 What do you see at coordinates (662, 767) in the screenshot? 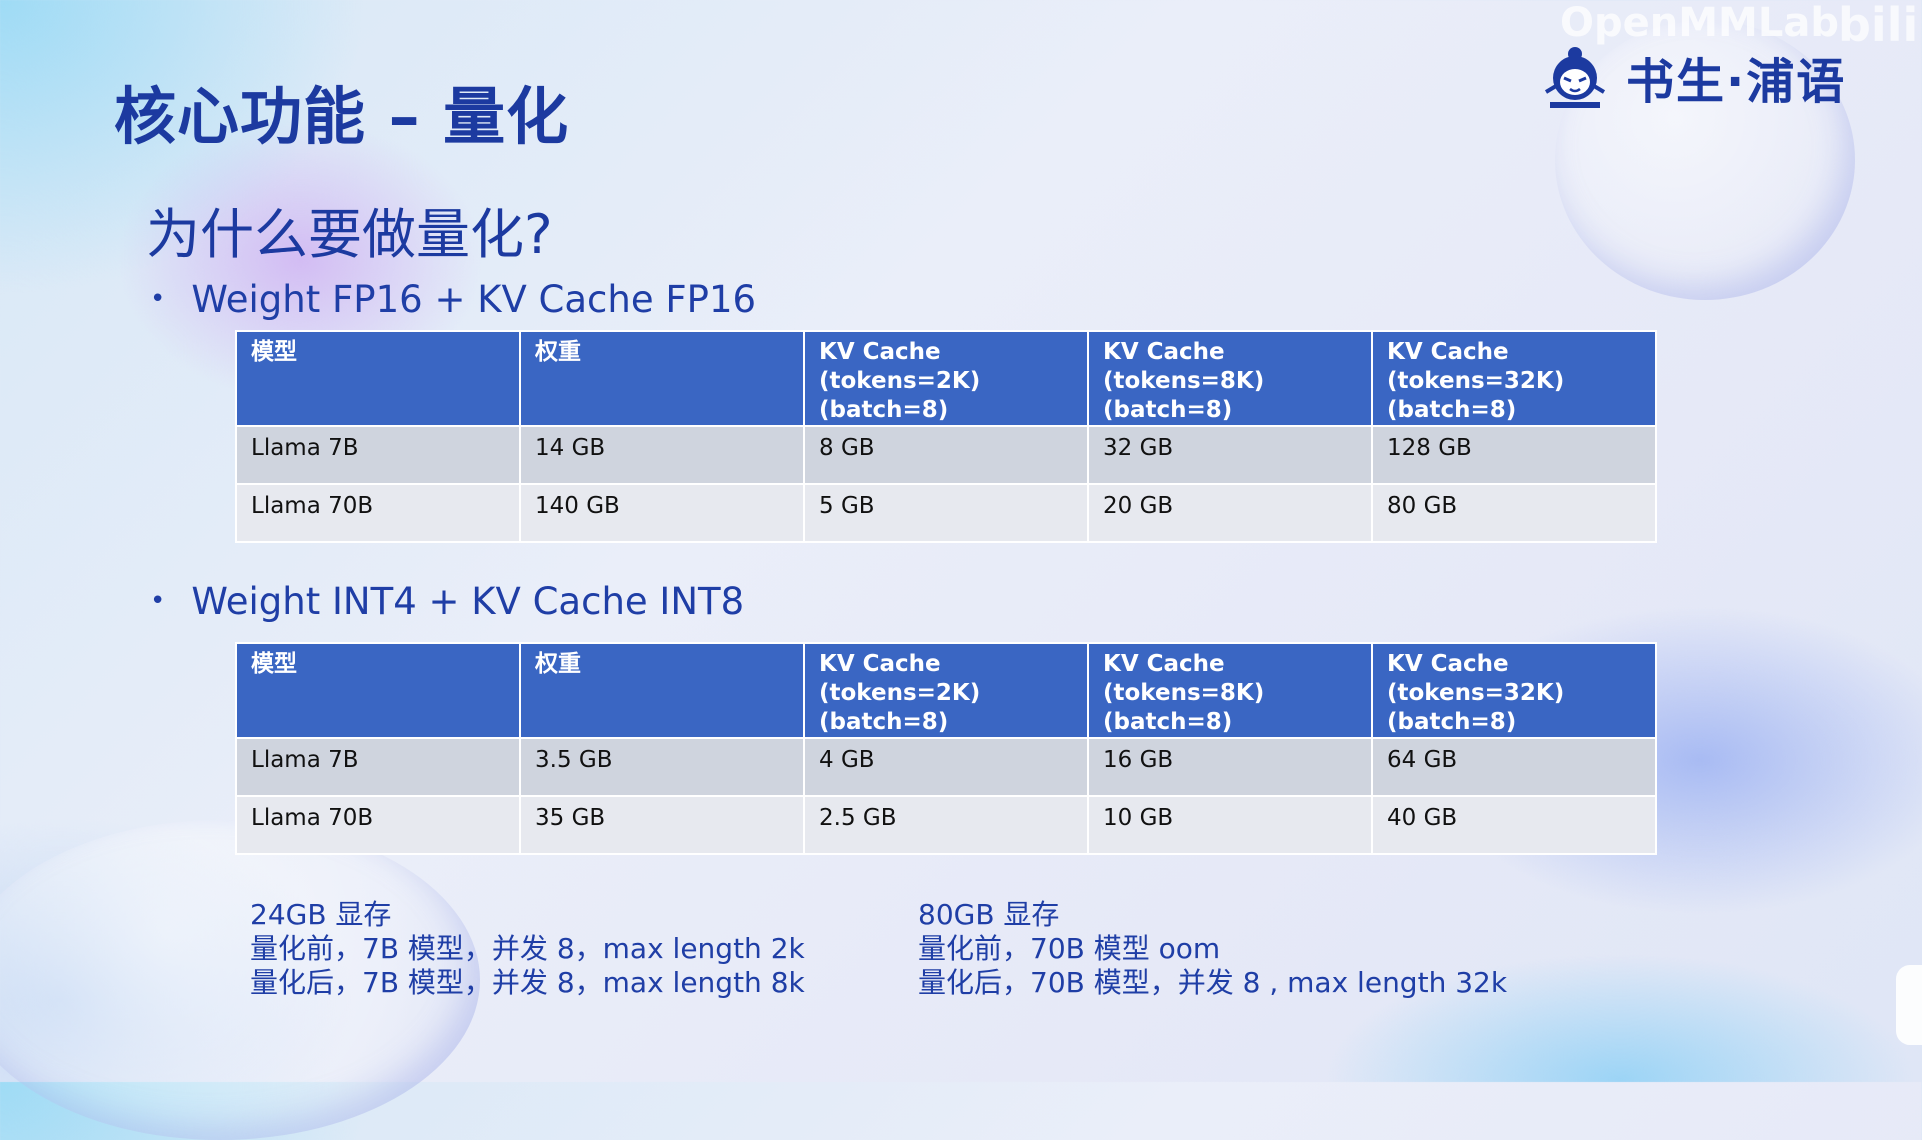
I see `table-cell: 3.5 GB` at bounding box center [662, 767].